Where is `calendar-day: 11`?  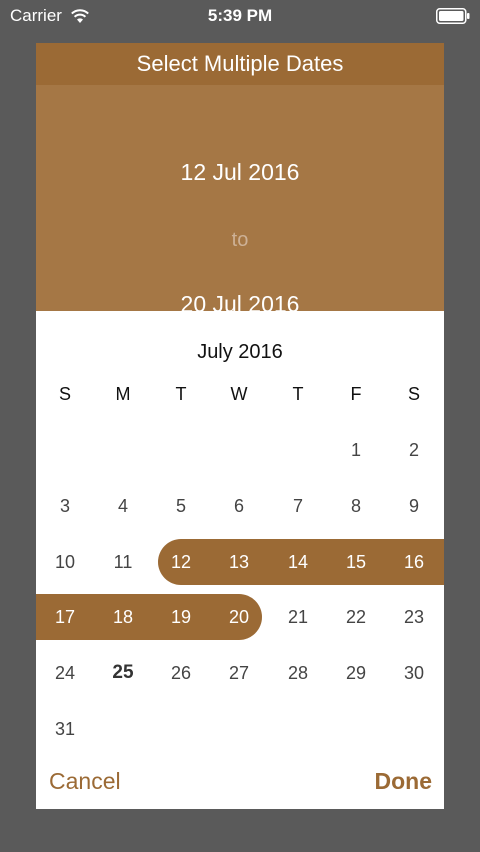 calendar-day: 11 is located at coordinates (123, 562).